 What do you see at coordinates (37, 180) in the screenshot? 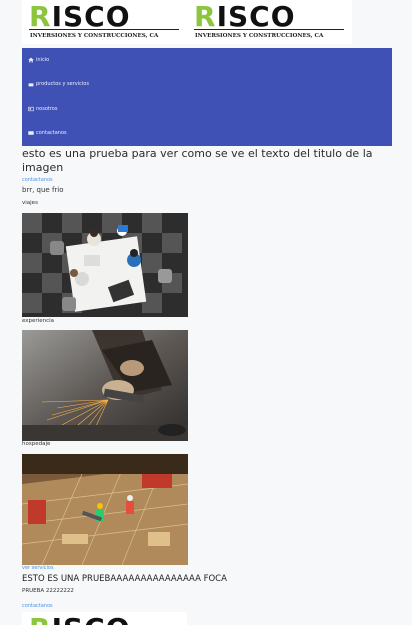
I see `contact-link: contactanos` at bounding box center [37, 180].